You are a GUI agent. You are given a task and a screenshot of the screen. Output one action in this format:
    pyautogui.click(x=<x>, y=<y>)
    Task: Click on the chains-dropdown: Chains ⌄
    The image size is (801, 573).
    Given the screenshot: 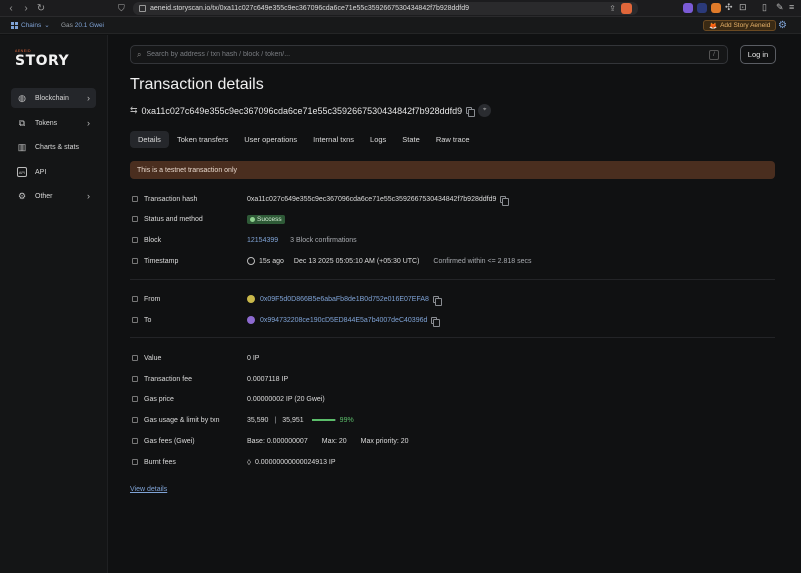 What is the action you would take?
    pyautogui.click(x=30, y=25)
    